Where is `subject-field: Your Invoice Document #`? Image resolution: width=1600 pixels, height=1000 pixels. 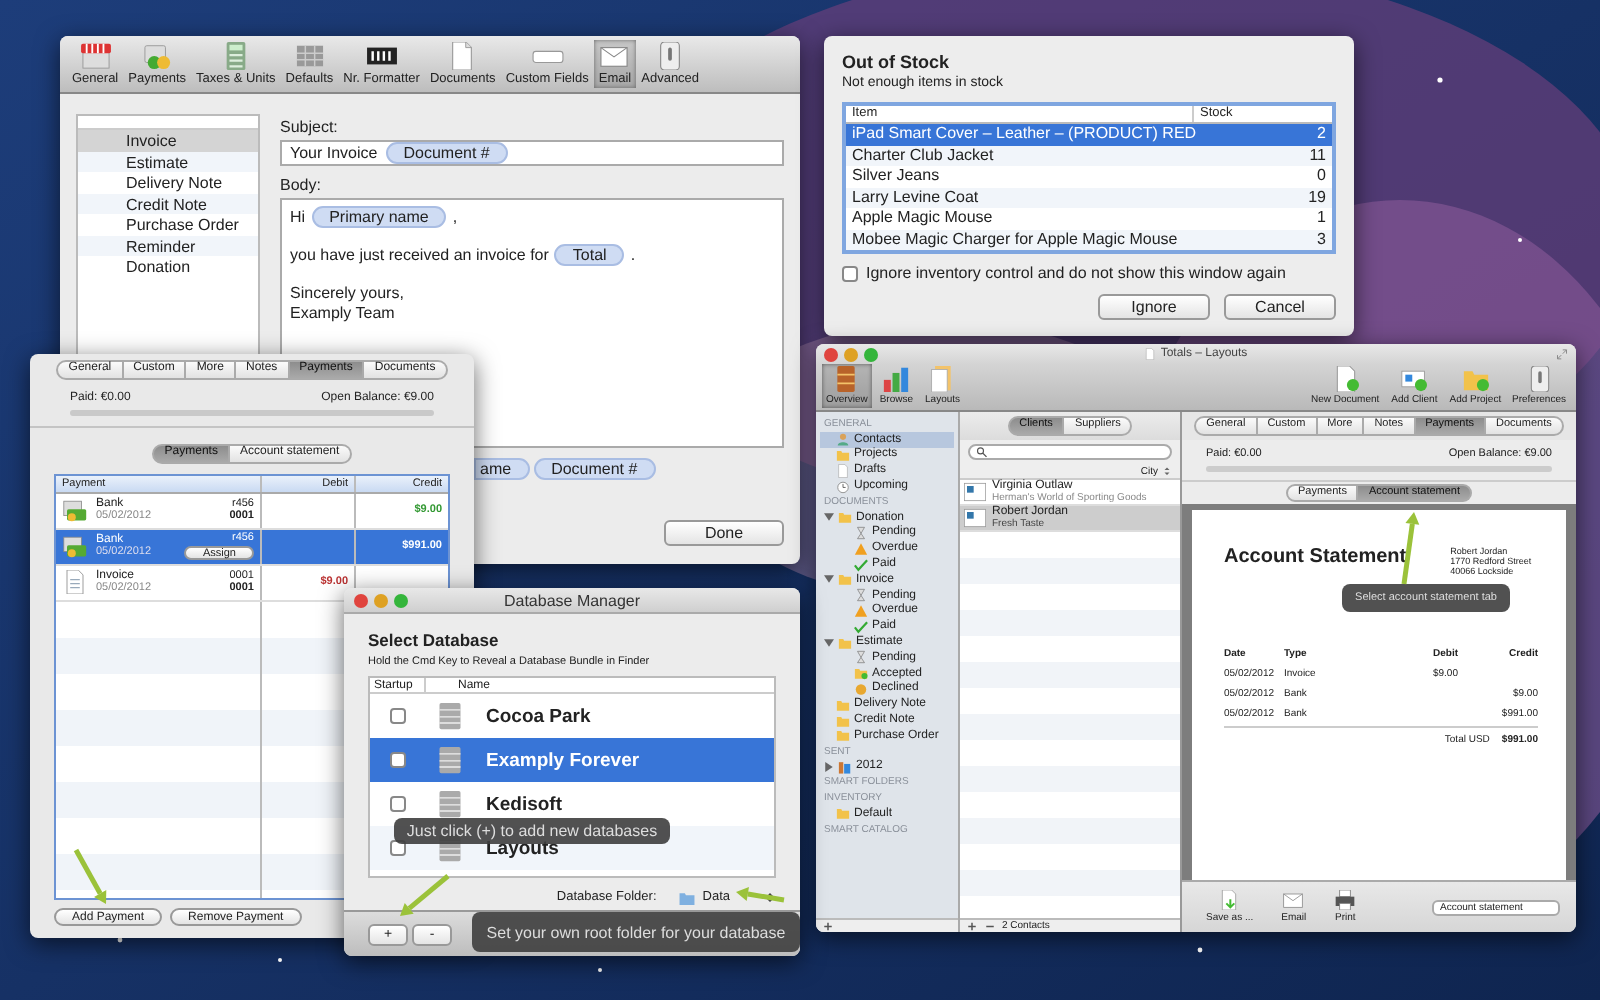
subject-field: Your Invoice Document # is located at coordinates (532, 153).